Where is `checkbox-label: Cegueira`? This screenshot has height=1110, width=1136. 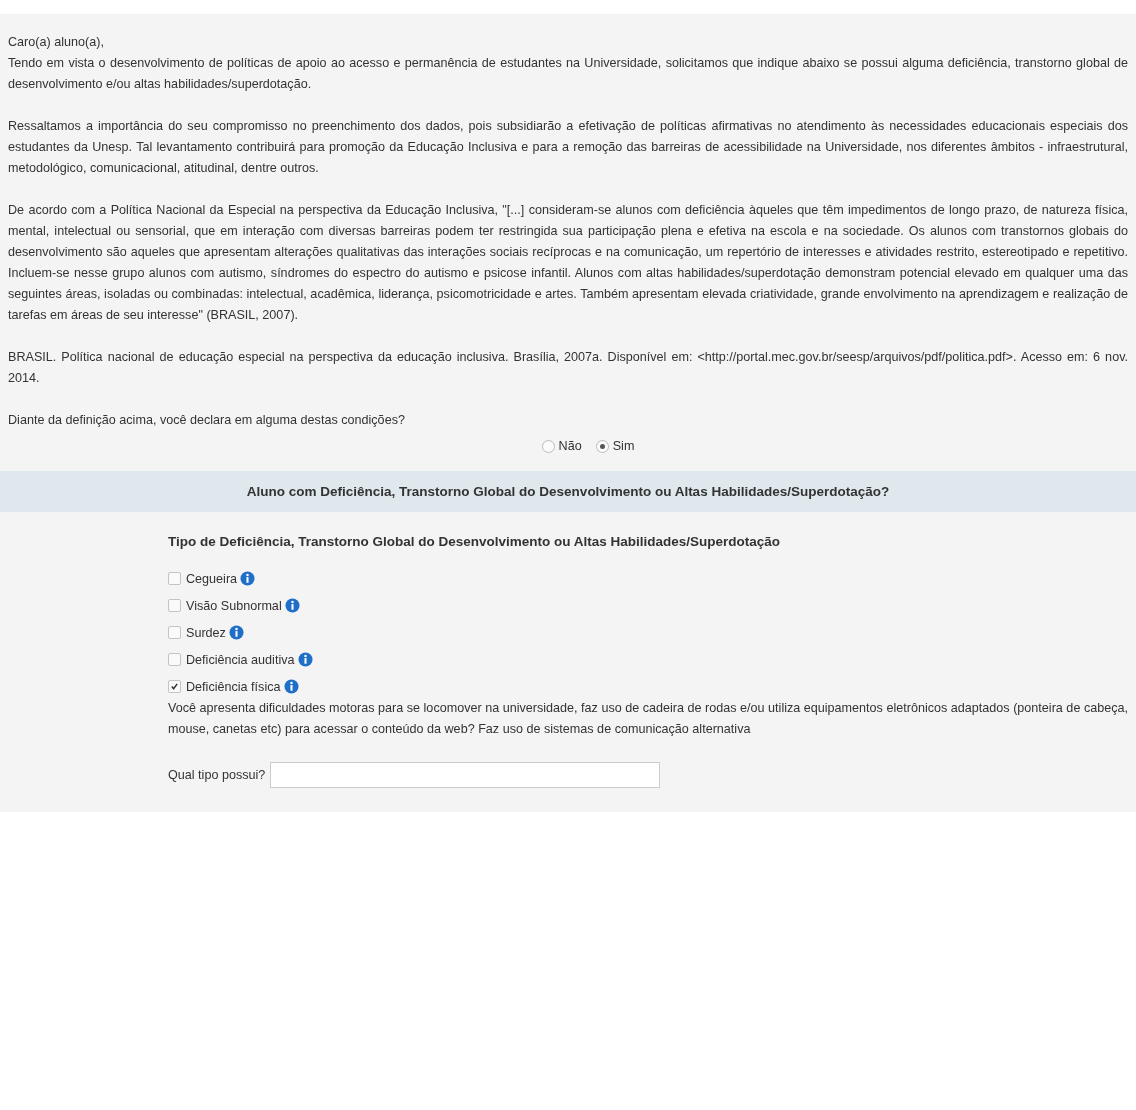 checkbox-label: Cegueira is located at coordinates (212, 578).